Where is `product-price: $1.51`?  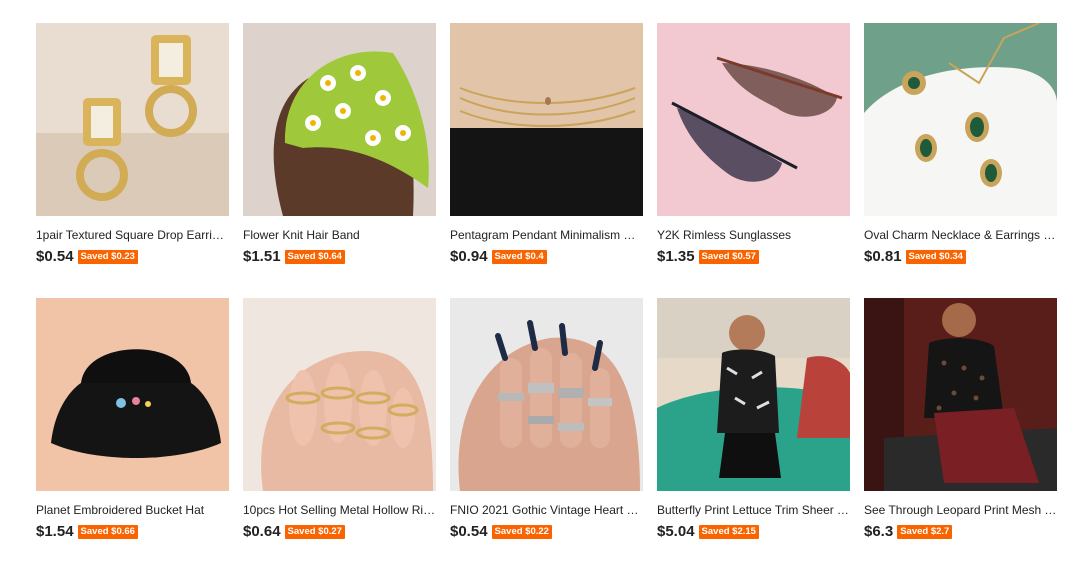 product-price: $1.51 is located at coordinates (262, 256).